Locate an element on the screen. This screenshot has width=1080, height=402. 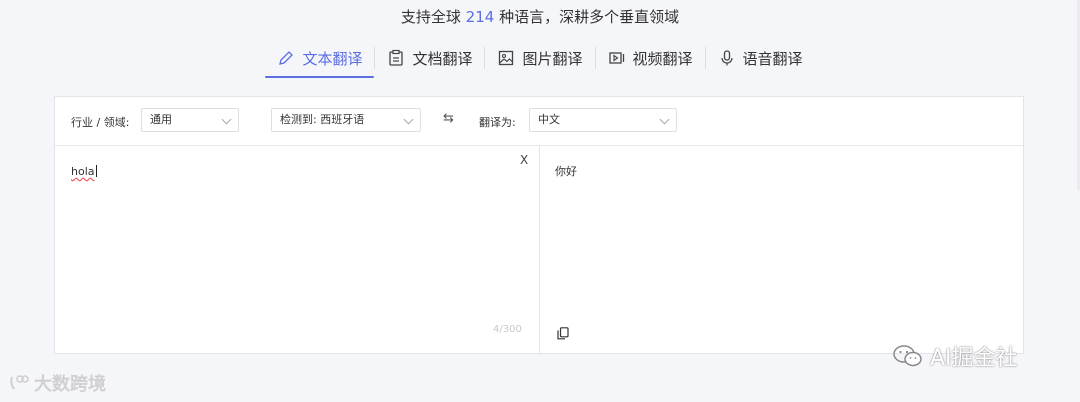
tab-label: 视频翻译 is located at coordinates (662, 58).